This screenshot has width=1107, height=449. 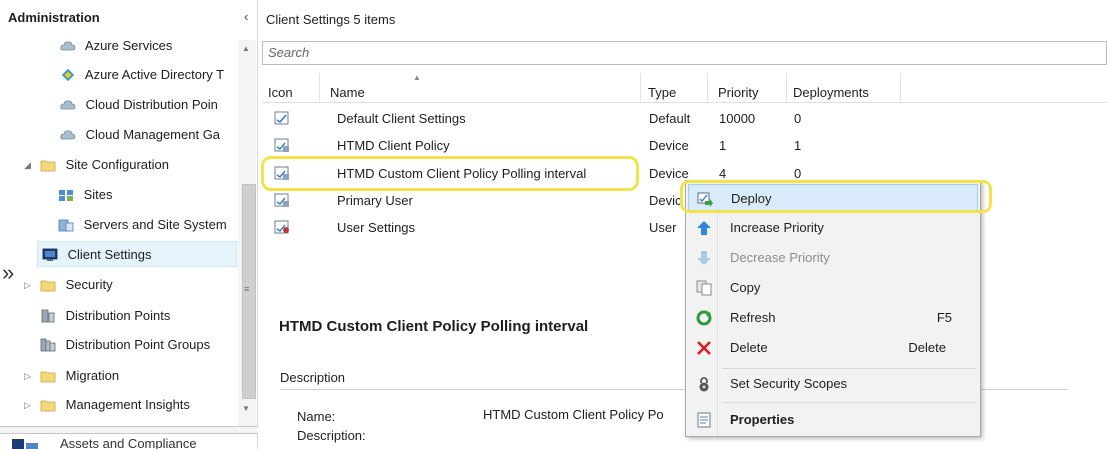 I want to click on menu-item-increase-priority: Increase Priority, so click(x=833, y=228).